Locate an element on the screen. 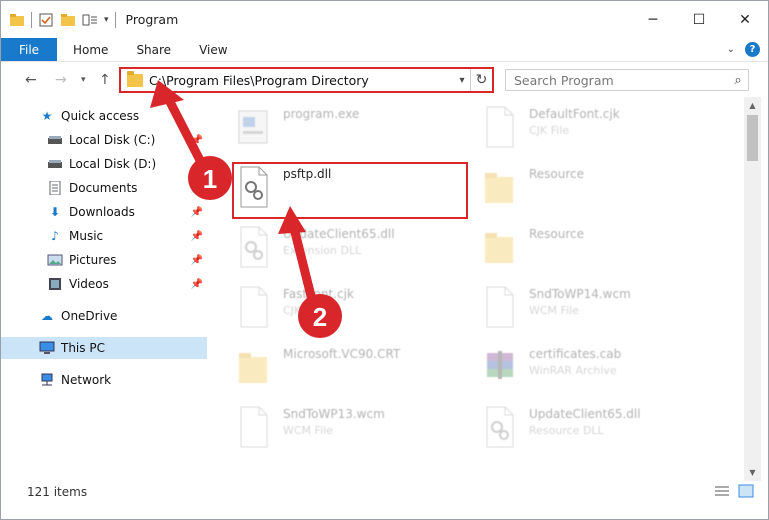 The image size is (769, 520). file-item: DefaultFont.cjk CJK File is located at coordinates (587, 125).